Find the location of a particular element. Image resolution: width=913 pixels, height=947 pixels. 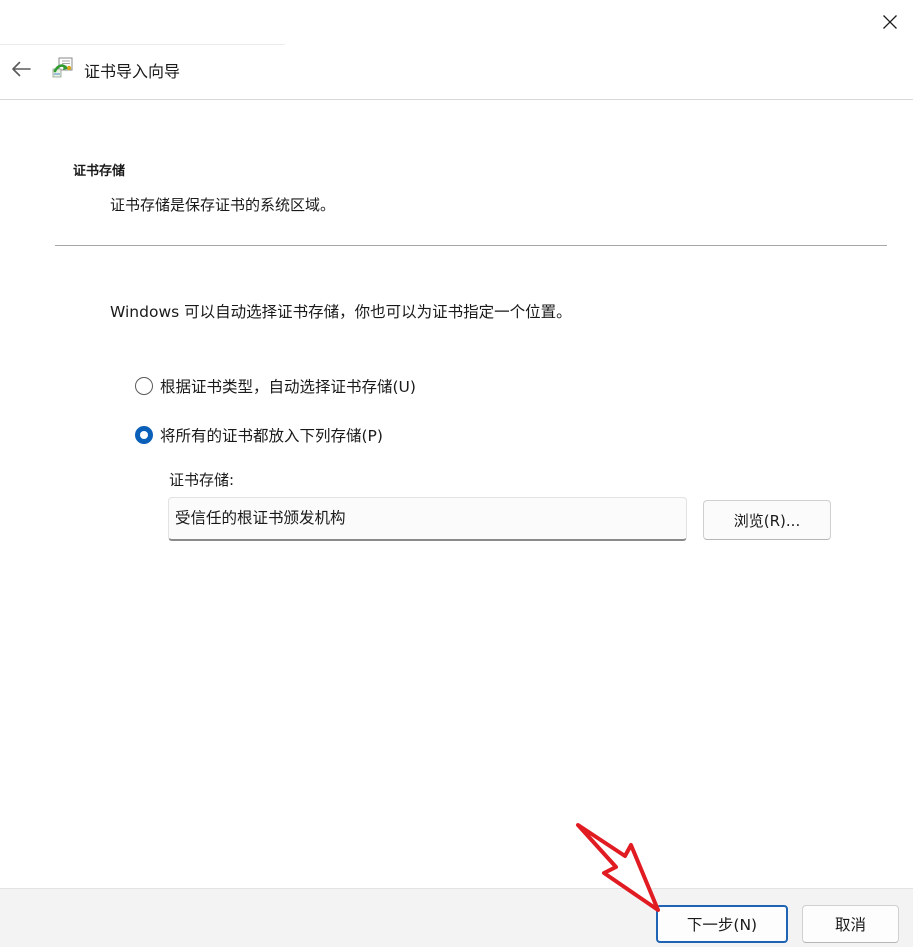

certificate-store-field: 受信任的根证书颁发机构 is located at coordinates (427, 519).